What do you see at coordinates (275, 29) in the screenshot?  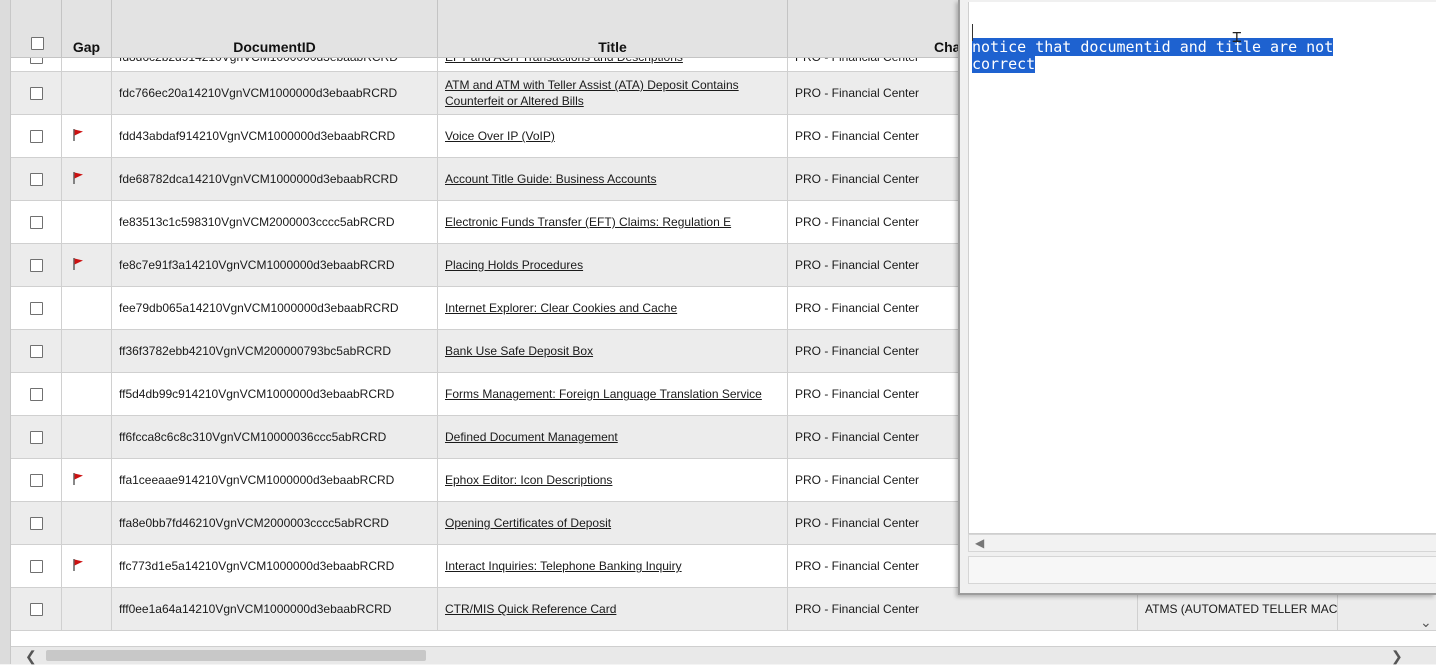 I see `header-documentid: DocumentID` at bounding box center [275, 29].